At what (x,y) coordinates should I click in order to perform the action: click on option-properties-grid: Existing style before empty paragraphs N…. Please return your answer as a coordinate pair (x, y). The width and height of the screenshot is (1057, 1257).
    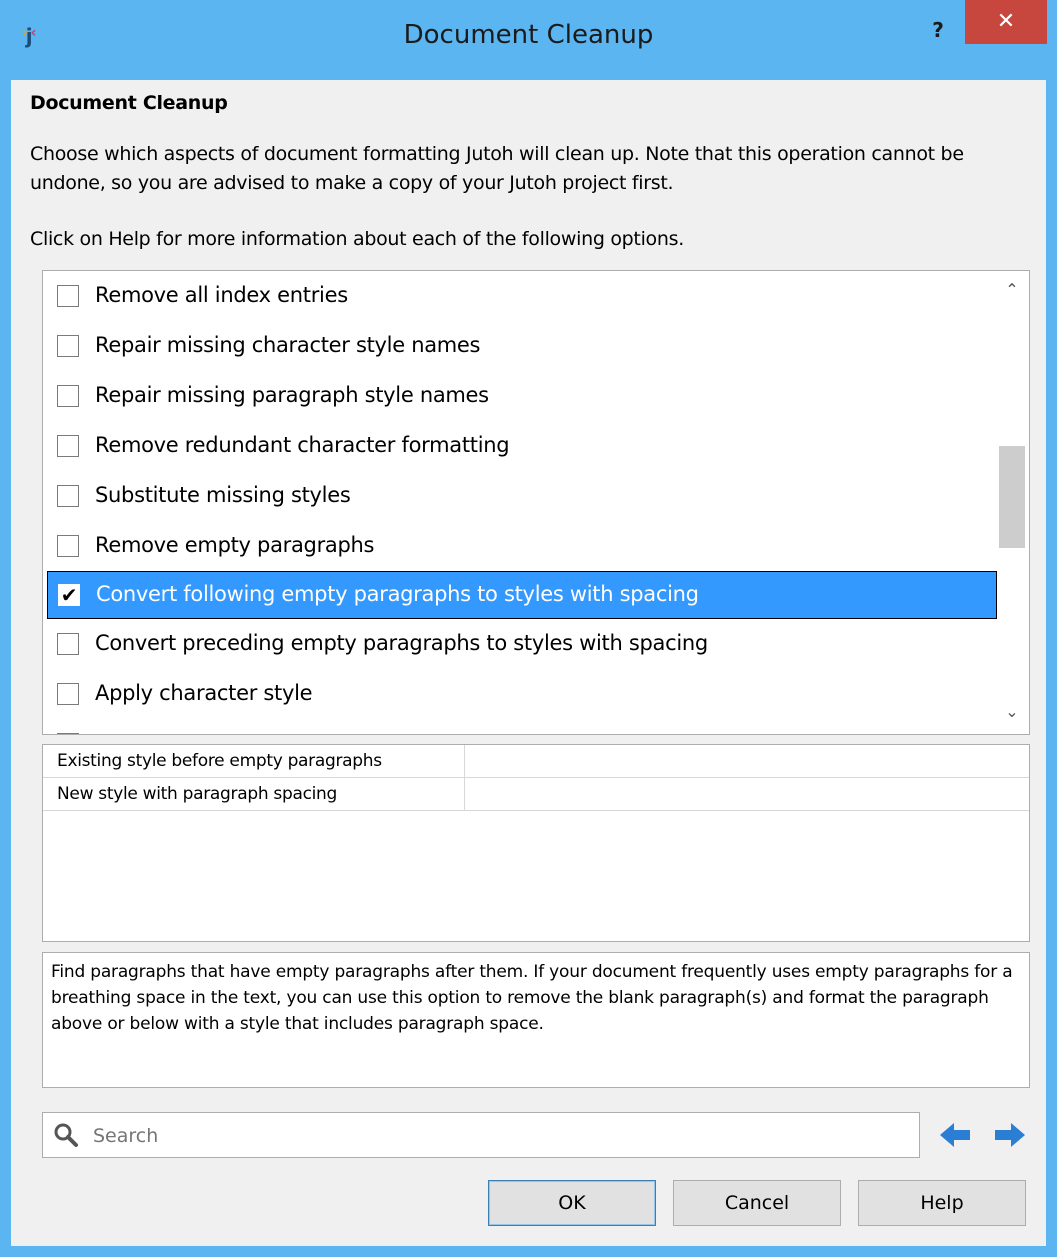
    Looking at the image, I should click on (536, 843).